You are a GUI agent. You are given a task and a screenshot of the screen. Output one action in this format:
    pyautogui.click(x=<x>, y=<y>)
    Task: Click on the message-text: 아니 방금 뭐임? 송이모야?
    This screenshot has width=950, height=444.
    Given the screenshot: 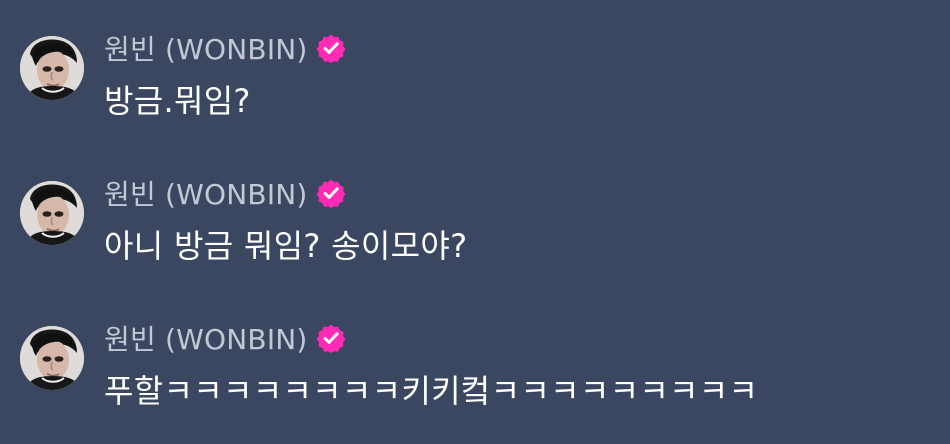 What is the action you would take?
    pyautogui.click(x=286, y=246)
    